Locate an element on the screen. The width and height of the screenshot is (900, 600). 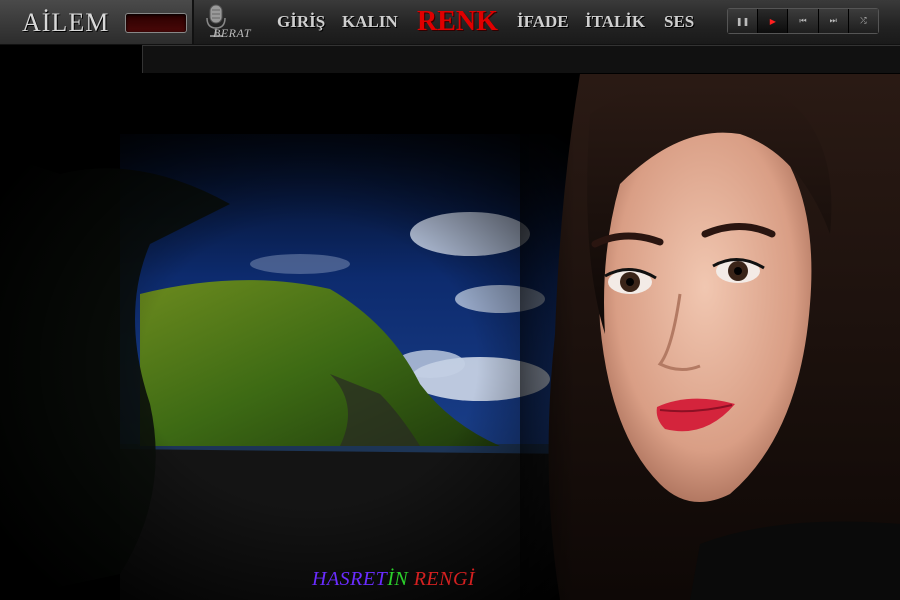
nav-renk: RENK is located at coordinates (457, 22).